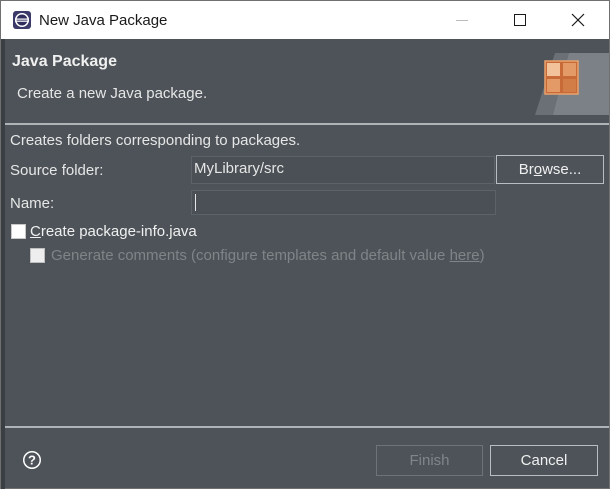  I want to click on source-folder-field: MyLibrary/src, so click(343, 170).